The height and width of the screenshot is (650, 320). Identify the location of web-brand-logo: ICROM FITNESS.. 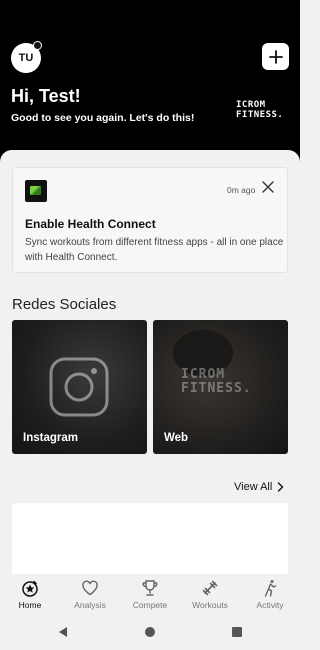
(216, 382).